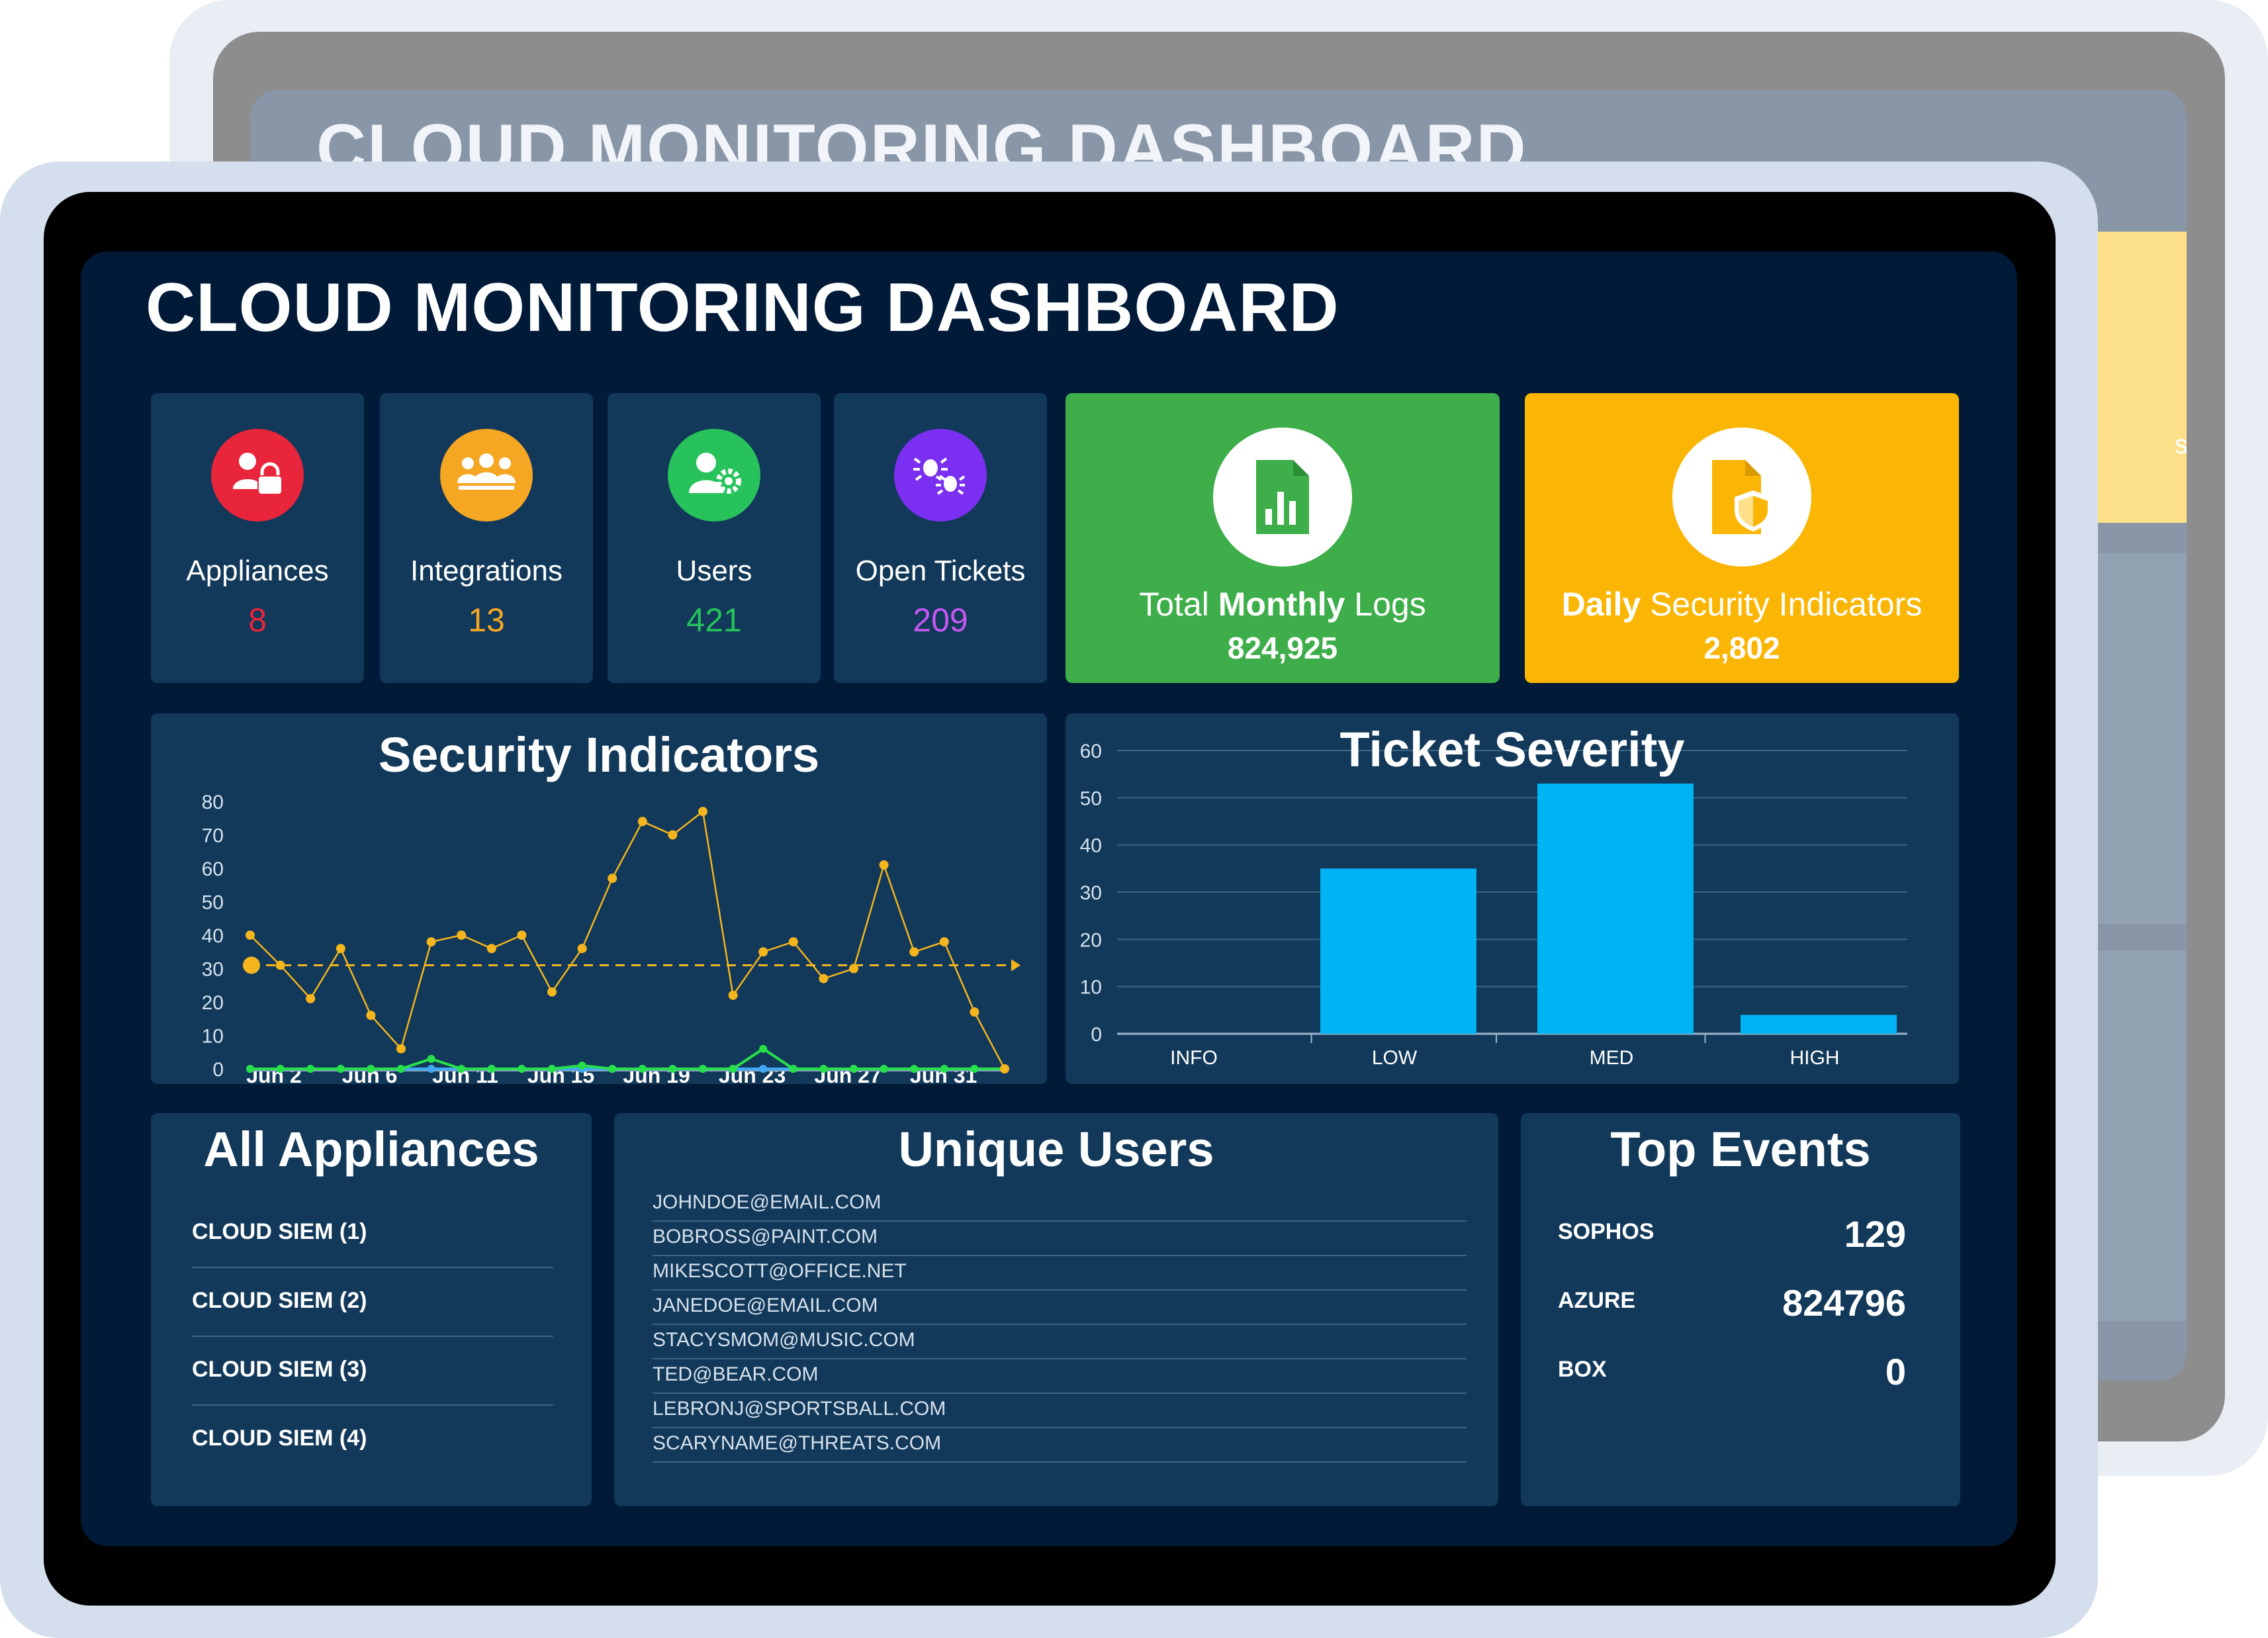  I want to click on x-tick-label: LOW, so click(1395, 1058).